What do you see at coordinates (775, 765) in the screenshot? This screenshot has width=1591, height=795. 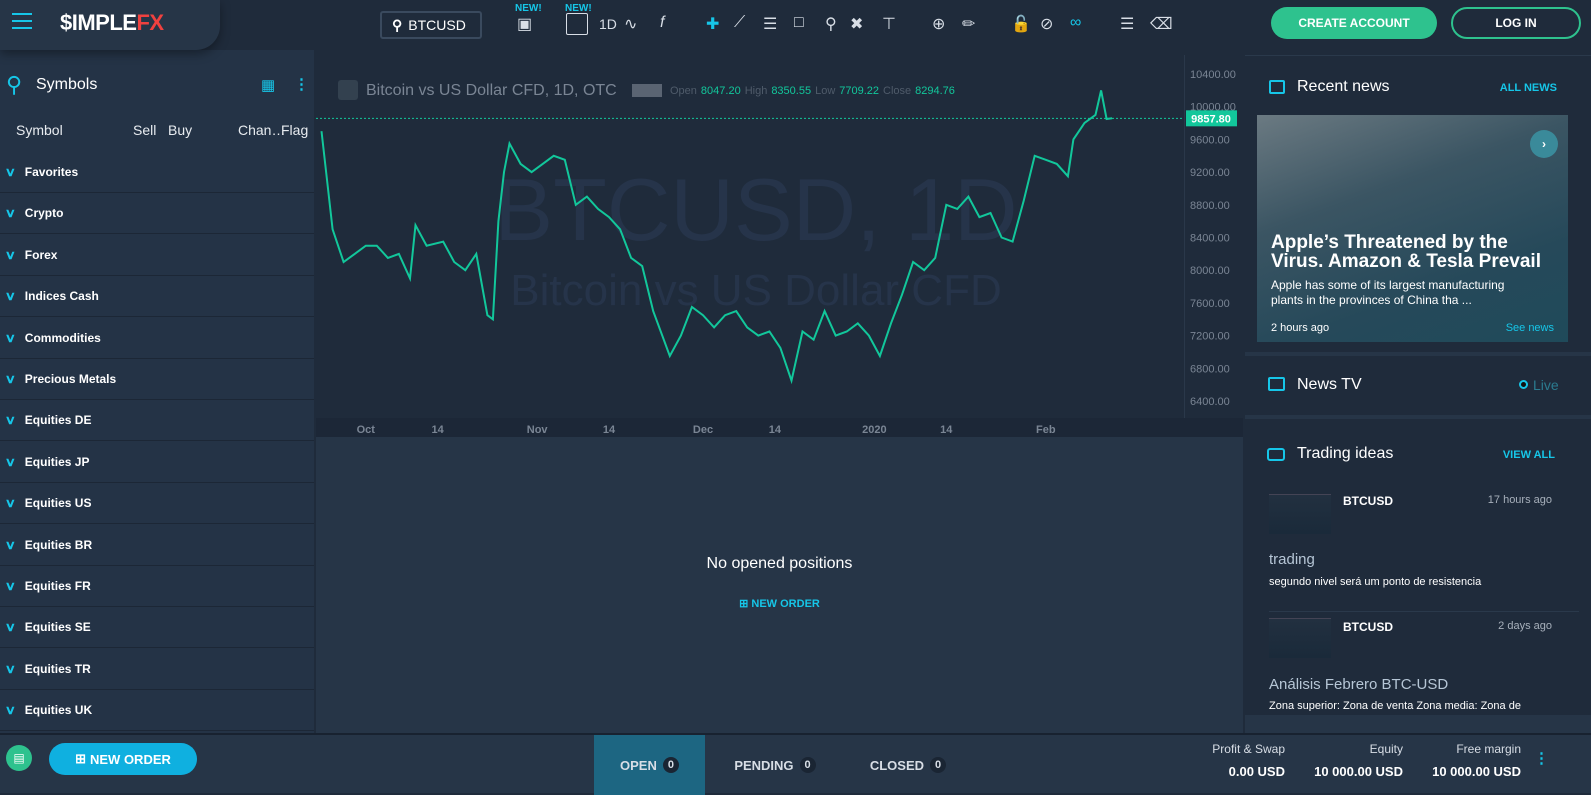 I see `tab-pending: PENDING 0` at bounding box center [775, 765].